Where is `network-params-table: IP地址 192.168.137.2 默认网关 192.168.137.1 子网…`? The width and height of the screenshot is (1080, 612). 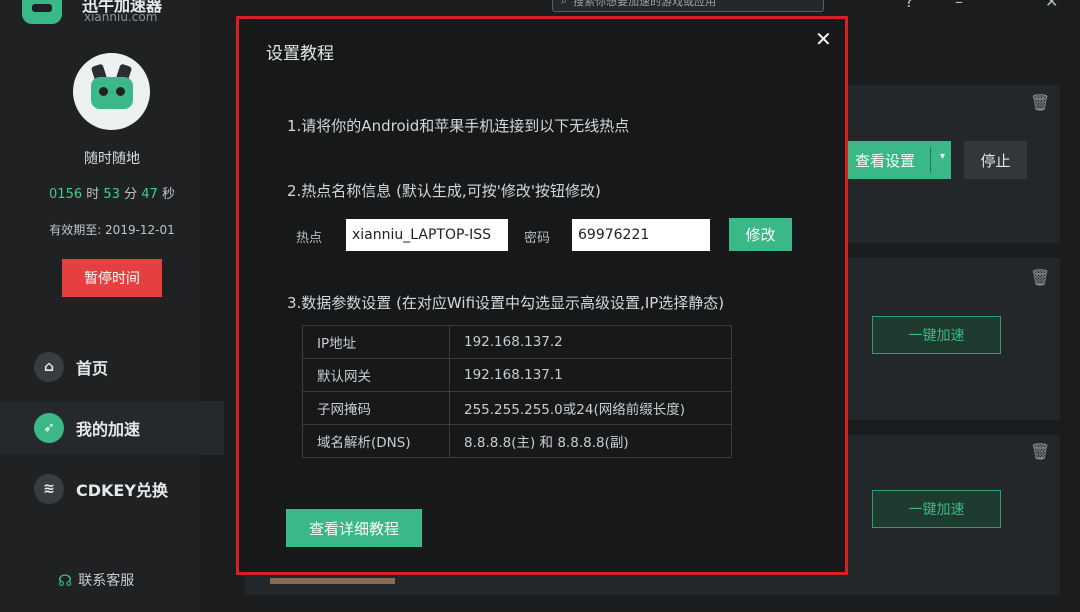 network-params-table: IP地址 192.168.137.2 默认网关 192.168.137.1 子网… is located at coordinates (517, 391).